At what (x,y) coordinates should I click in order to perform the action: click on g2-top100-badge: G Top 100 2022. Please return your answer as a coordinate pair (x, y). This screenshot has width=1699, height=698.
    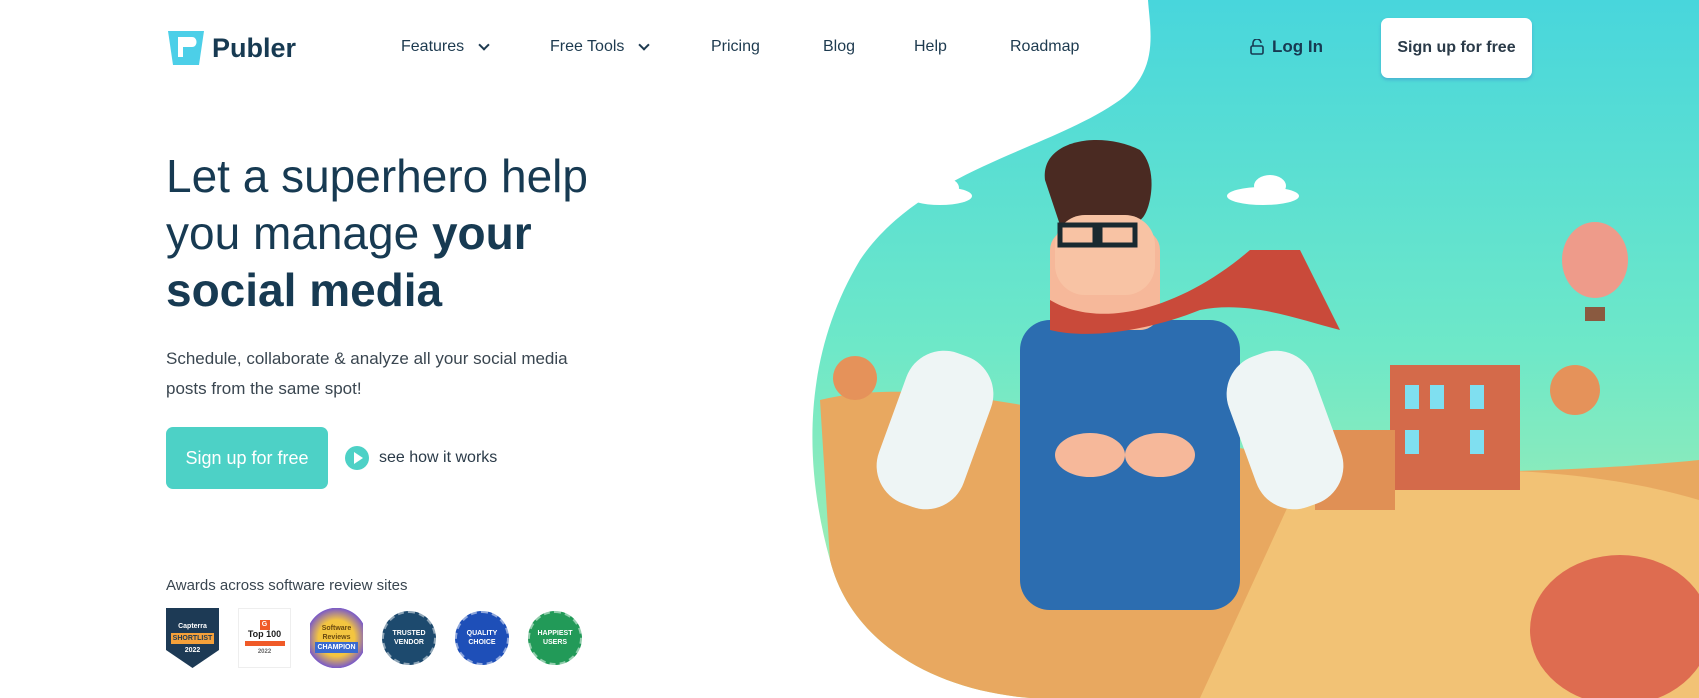
    Looking at the image, I should click on (264, 638).